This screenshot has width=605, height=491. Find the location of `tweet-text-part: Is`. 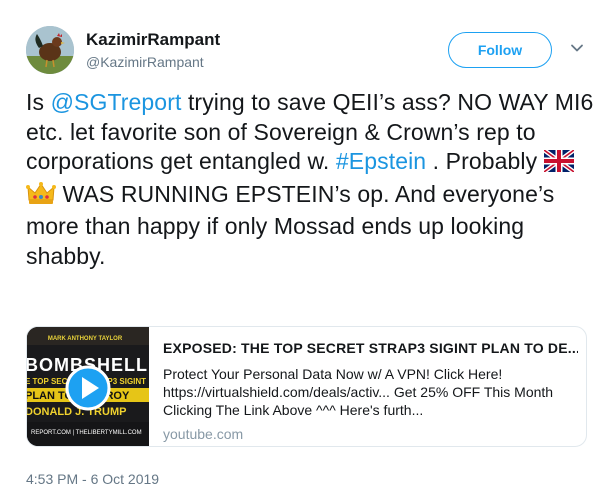

tweet-text-part: Is is located at coordinates (38, 102).